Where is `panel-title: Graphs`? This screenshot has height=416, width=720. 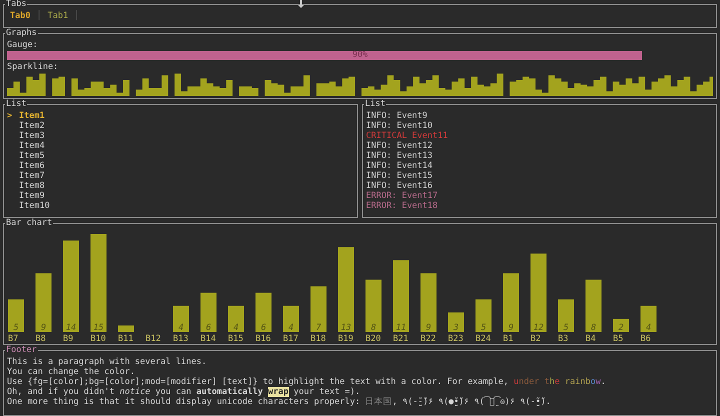 panel-title: Graphs is located at coordinates (21, 33).